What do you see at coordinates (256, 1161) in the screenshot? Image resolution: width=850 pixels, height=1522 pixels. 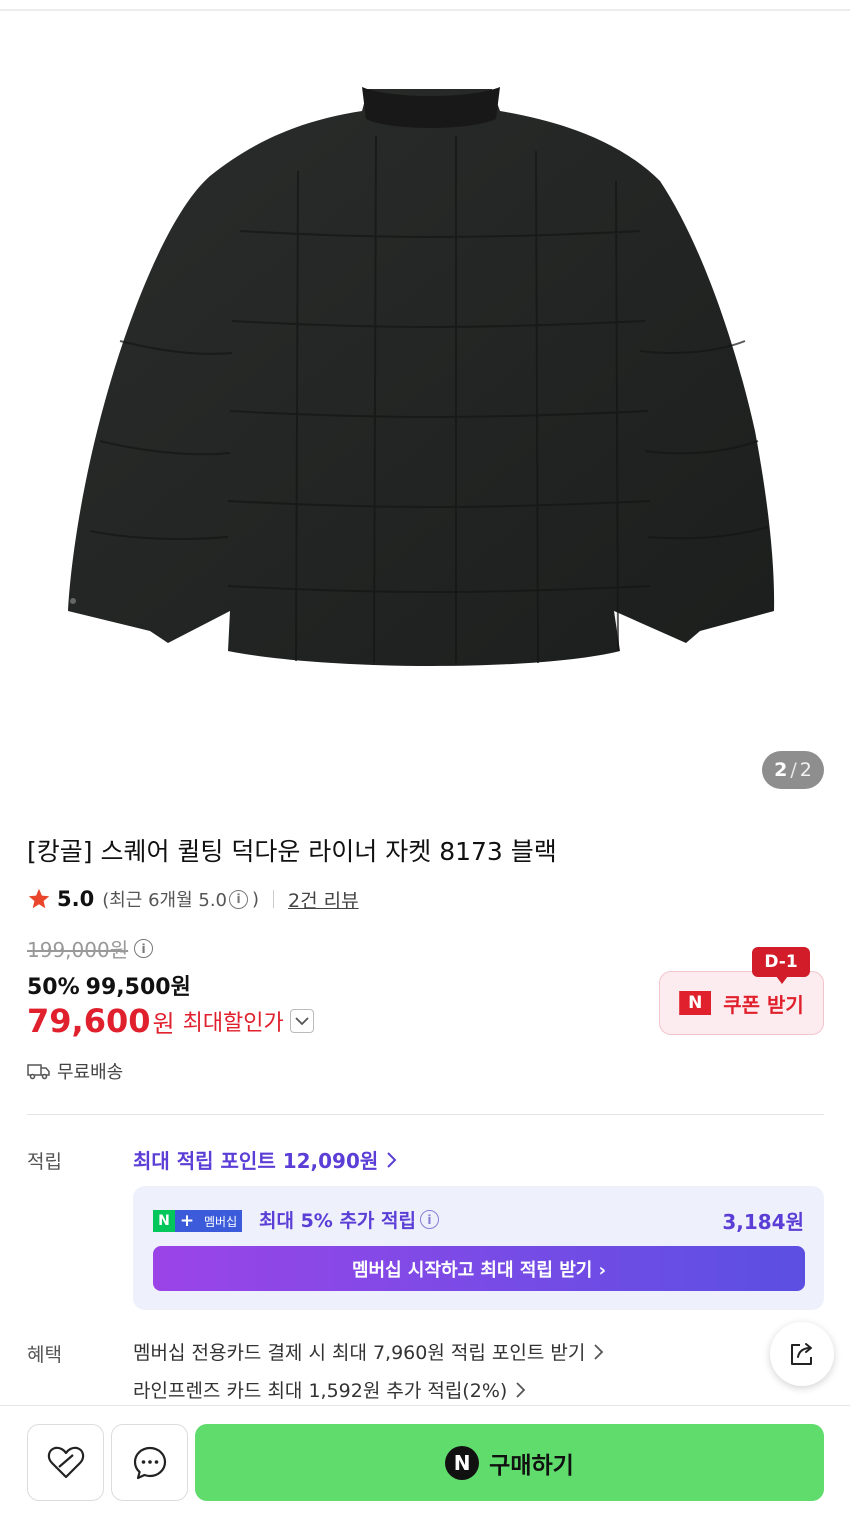 I see `max-points-text: 최대 적립 포인트 12,090원` at bounding box center [256, 1161].